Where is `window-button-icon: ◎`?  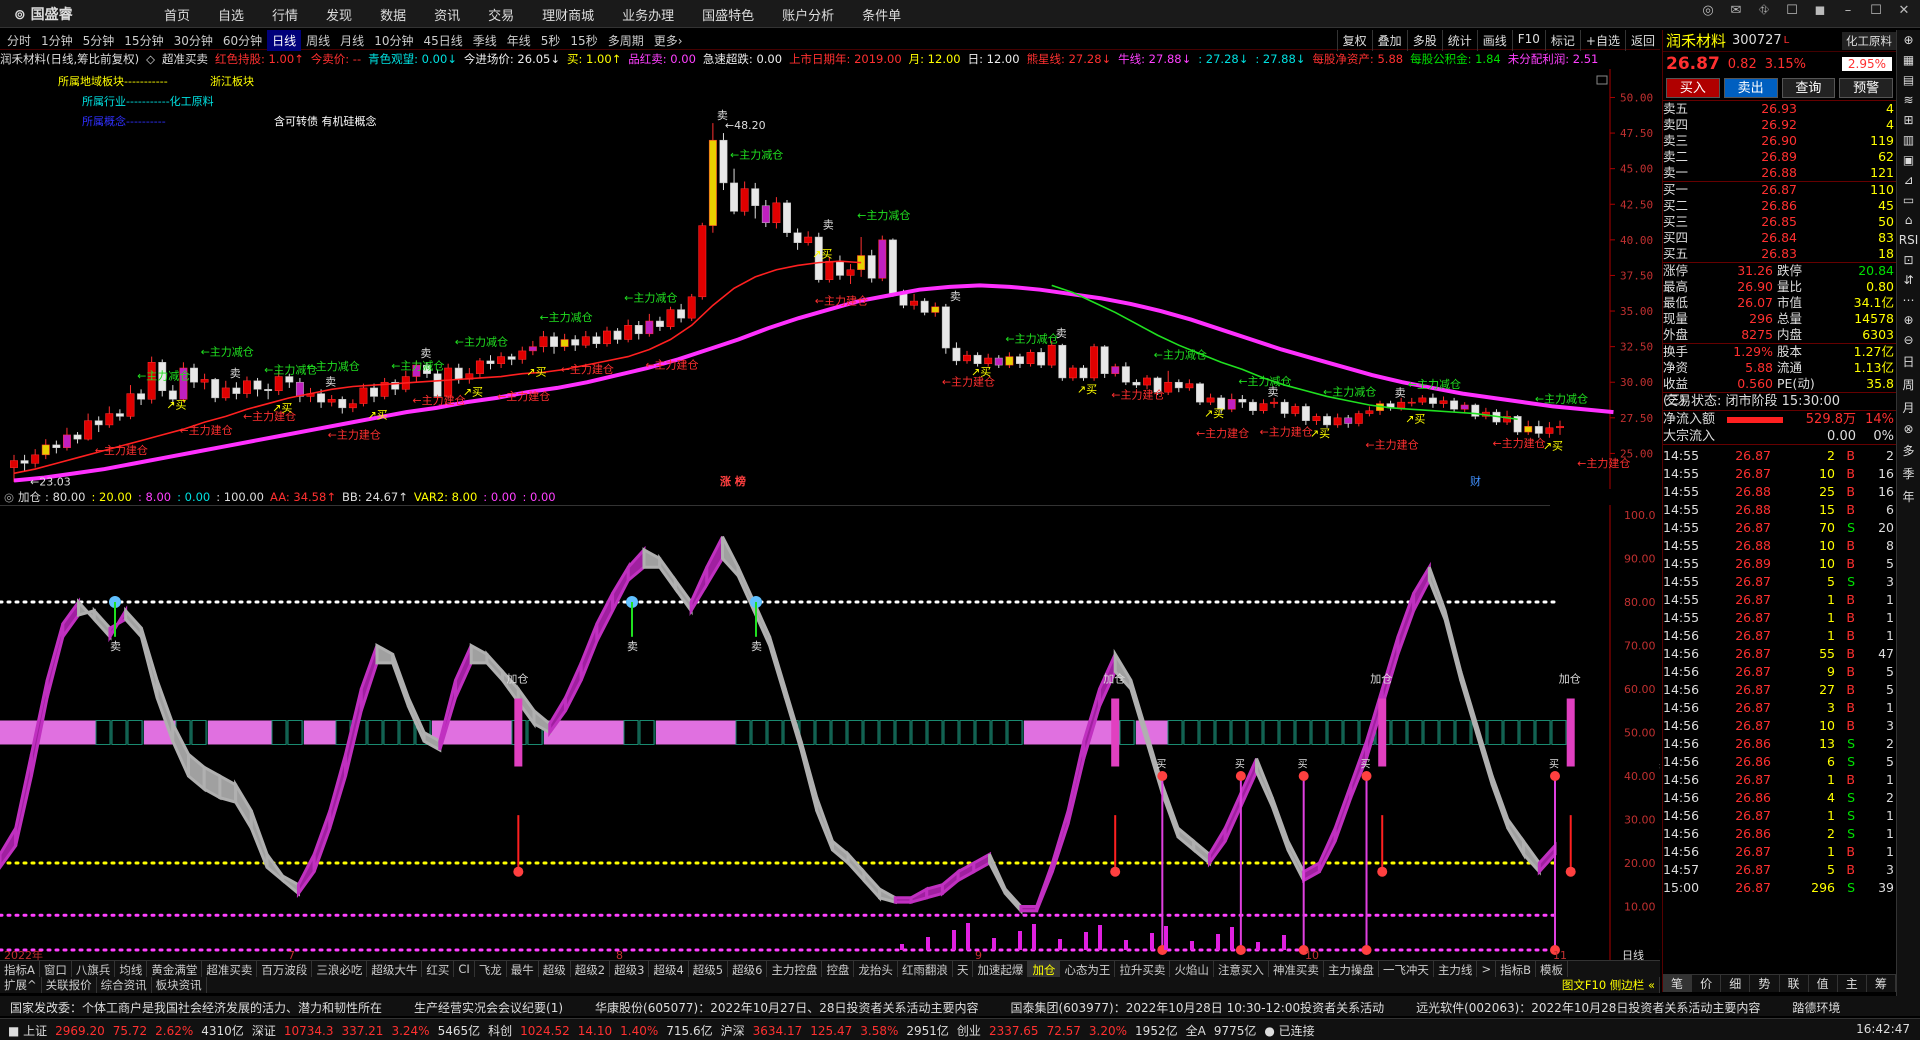 window-button-icon: ◎ is located at coordinates (1708, 10).